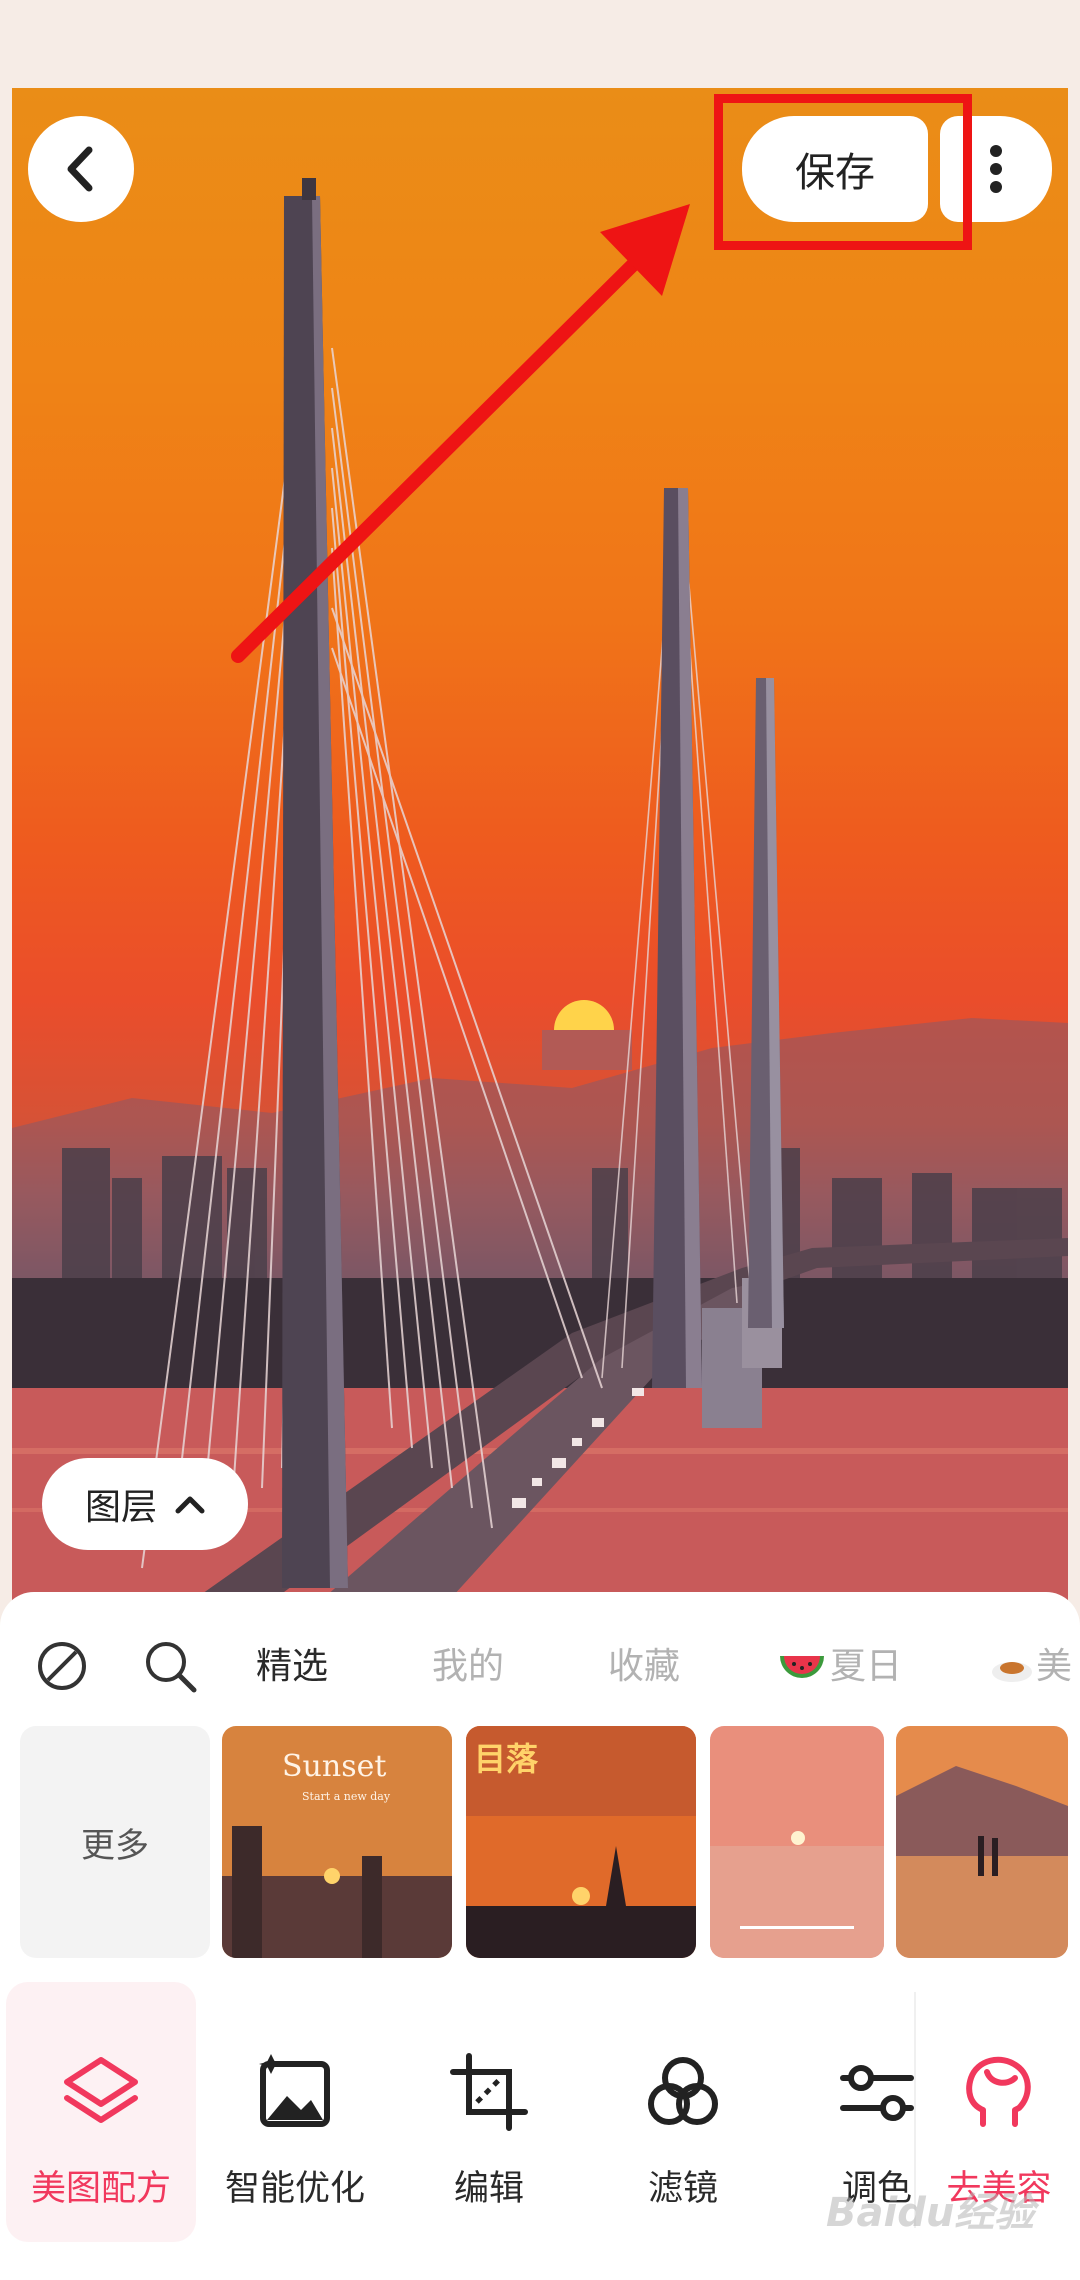 The image size is (1080, 2280). What do you see at coordinates (866, 1667) in the screenshot?
I see `tab-summer: 夏日` at bounding box center [866, 1667].